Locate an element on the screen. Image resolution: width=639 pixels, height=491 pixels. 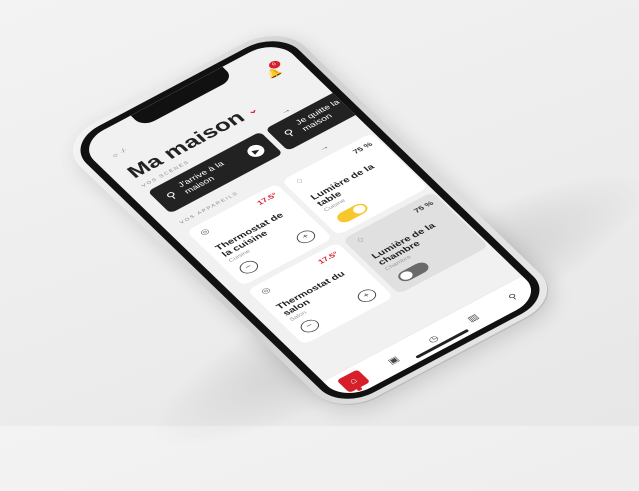
device-name: Thermostat de la cuisine is located at coordinates (249, 235).